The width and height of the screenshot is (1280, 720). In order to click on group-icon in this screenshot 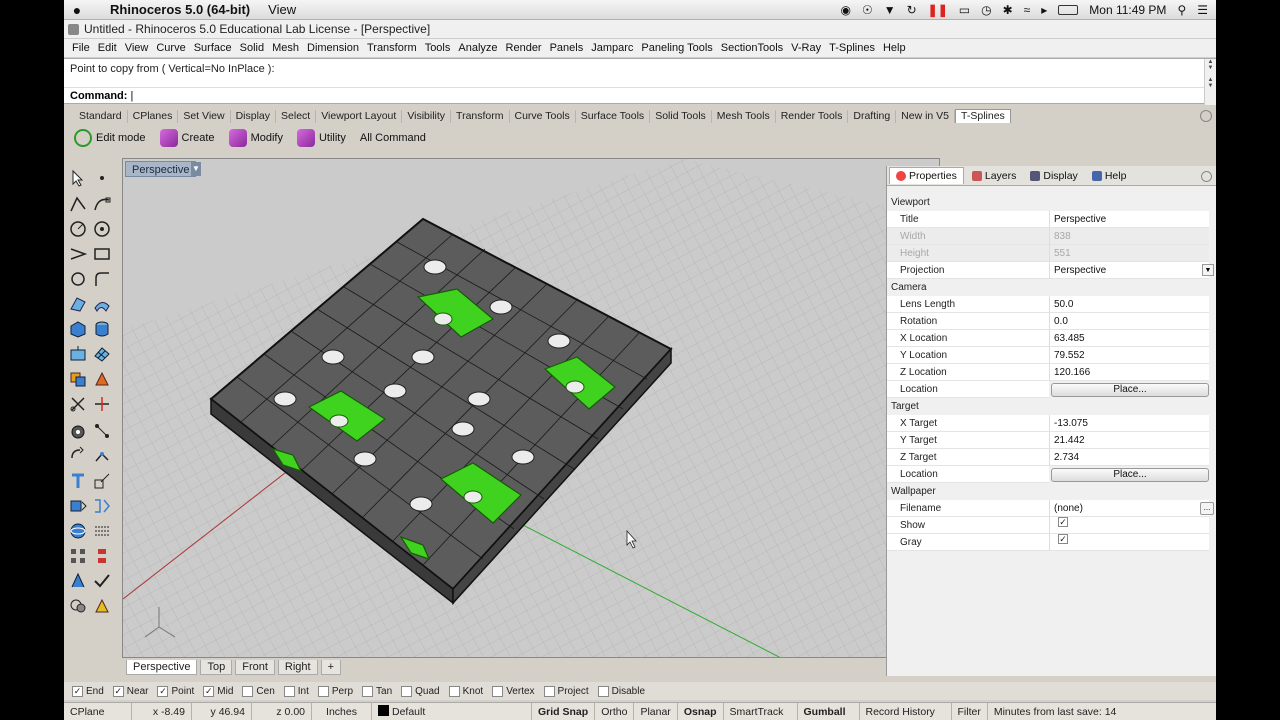, I will do `click(78, 606)`.